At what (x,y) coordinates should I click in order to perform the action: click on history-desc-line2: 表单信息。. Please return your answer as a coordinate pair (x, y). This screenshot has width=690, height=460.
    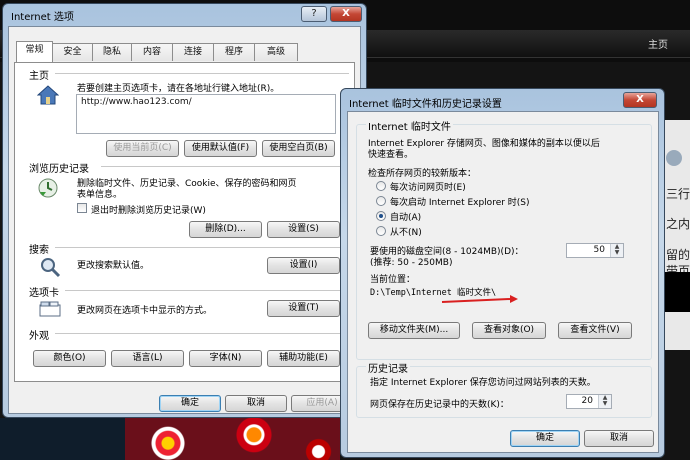
    Looking at the image, I should click on (100, 195).